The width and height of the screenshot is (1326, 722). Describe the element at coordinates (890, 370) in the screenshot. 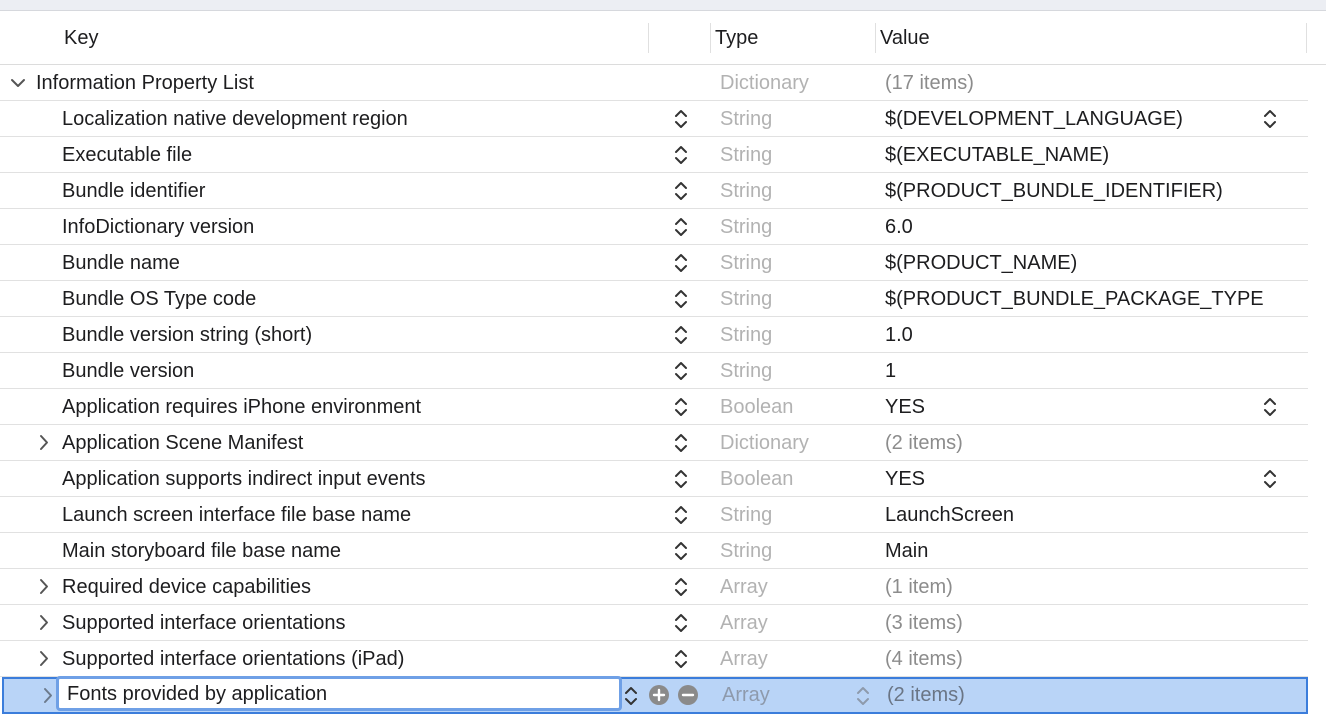

I see `row-value: 1` at that location.